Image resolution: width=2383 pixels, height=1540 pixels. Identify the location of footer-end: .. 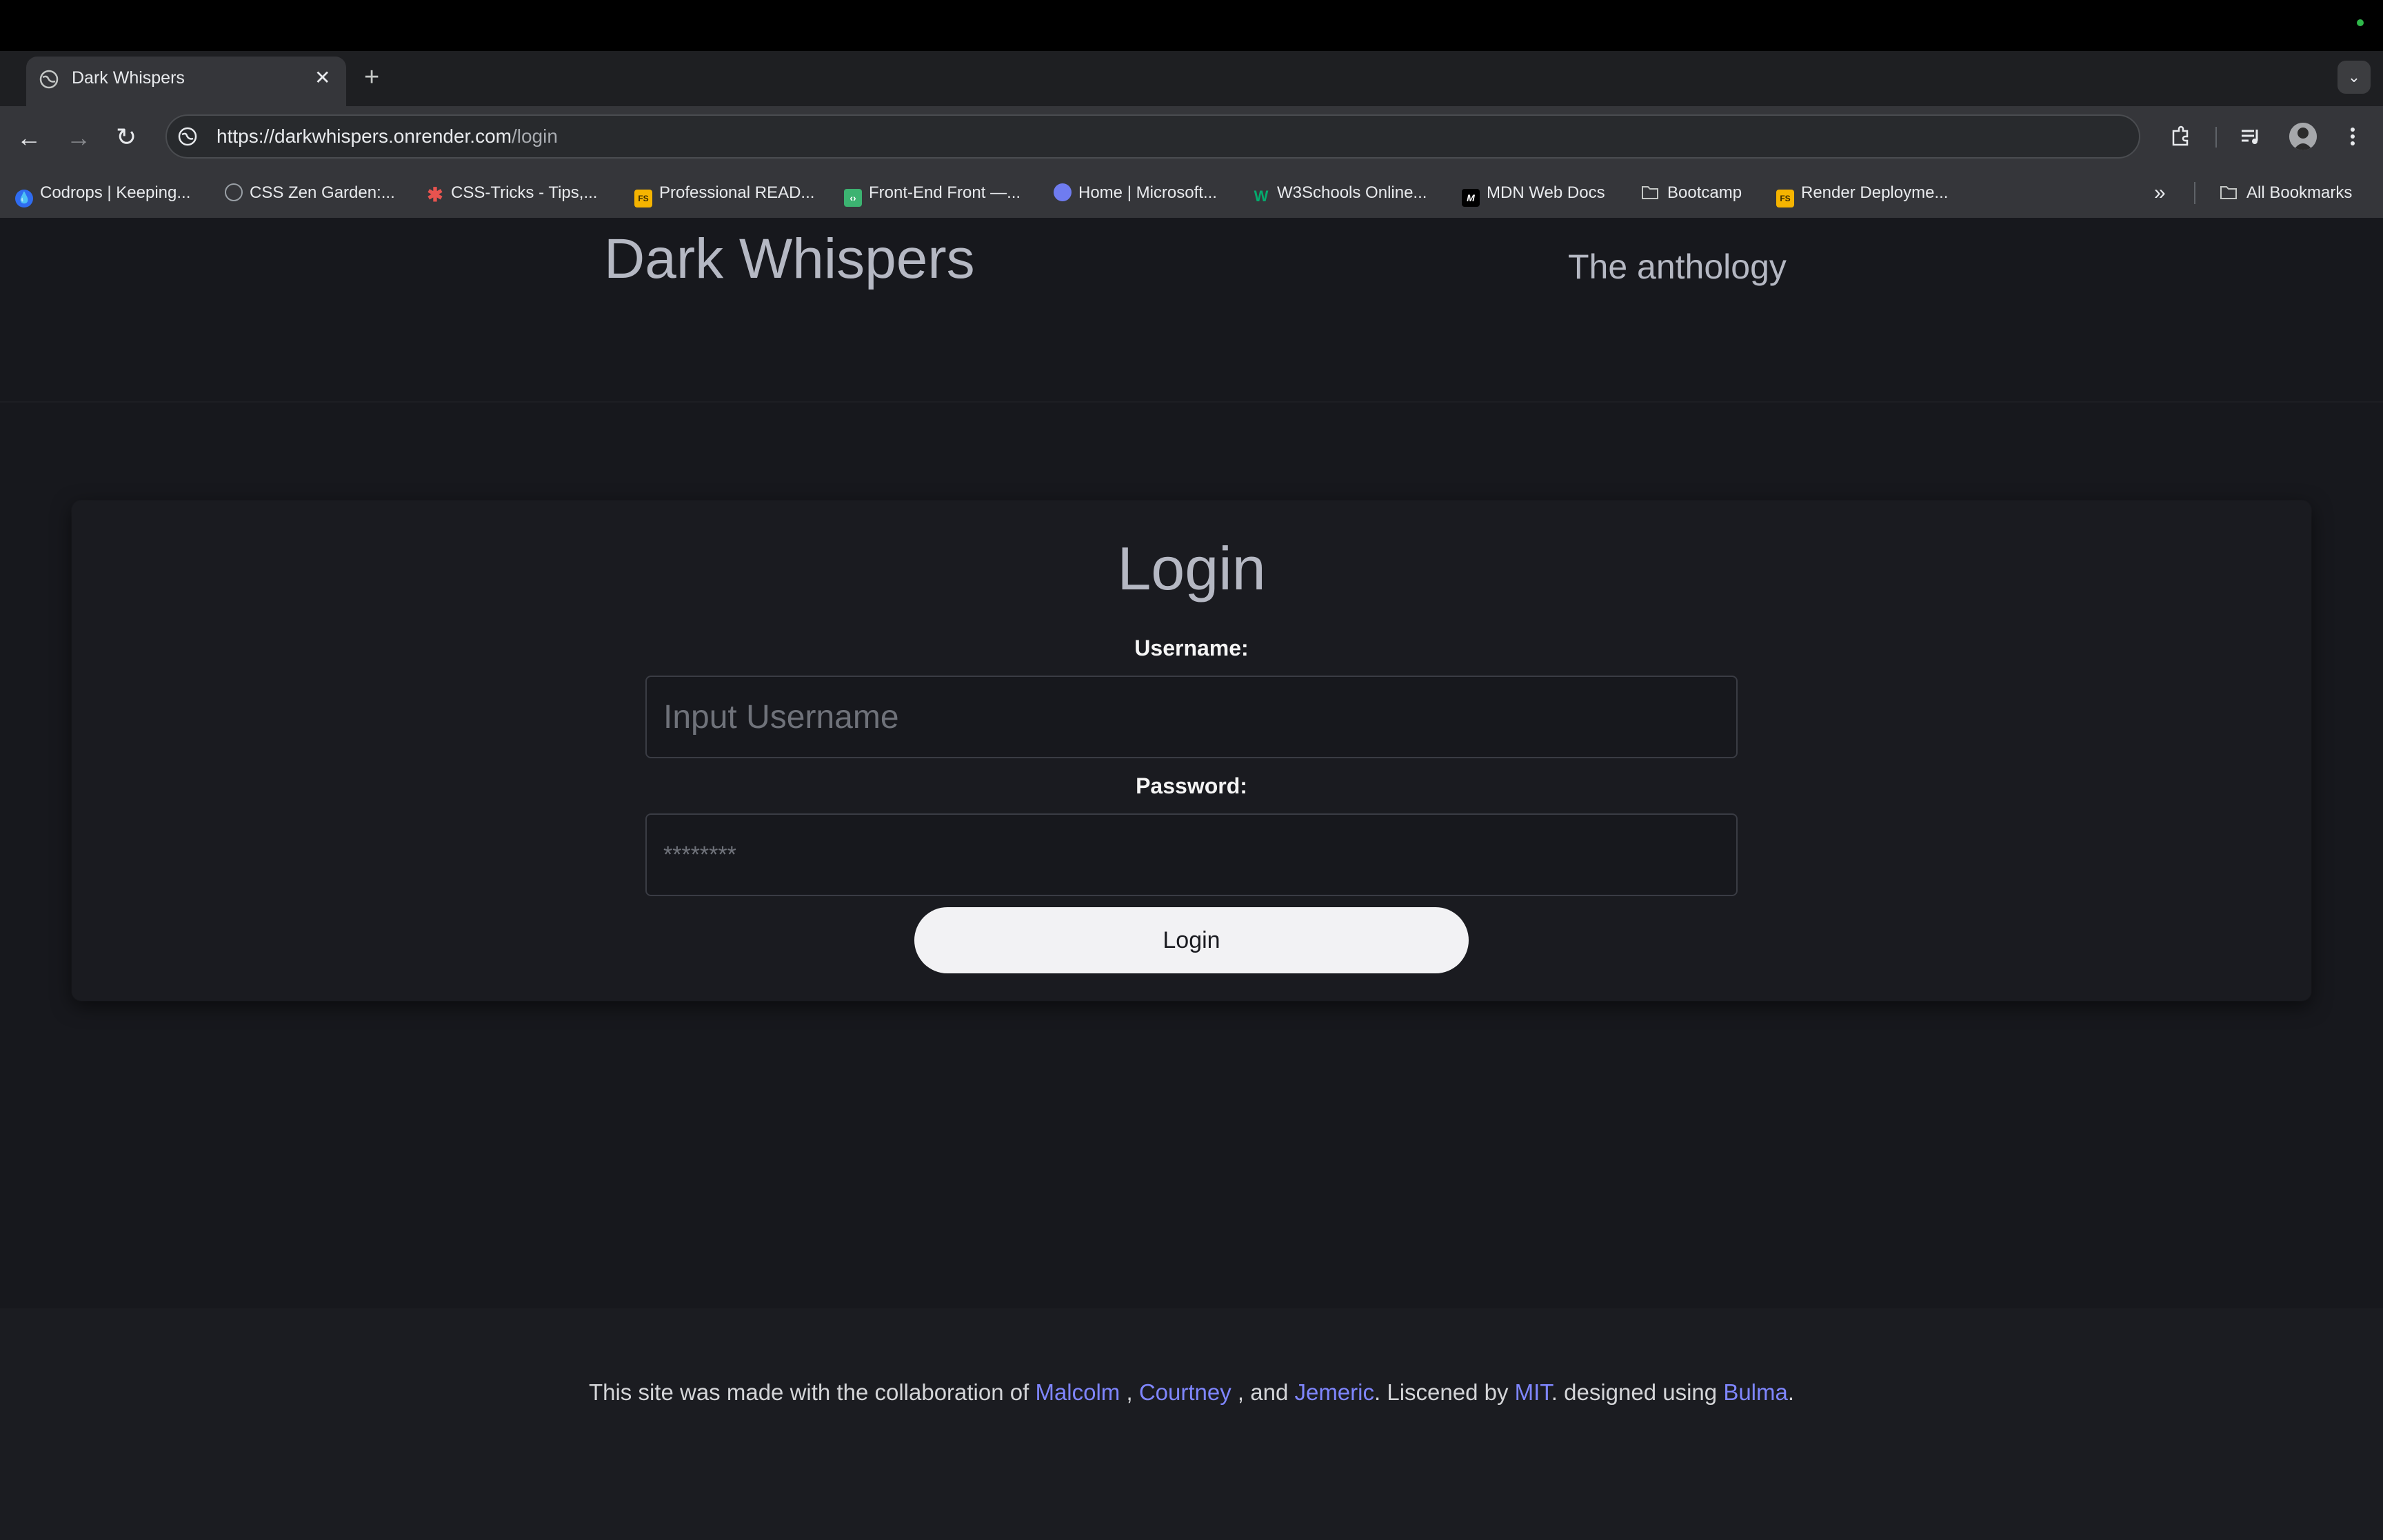
(1791, 1392).